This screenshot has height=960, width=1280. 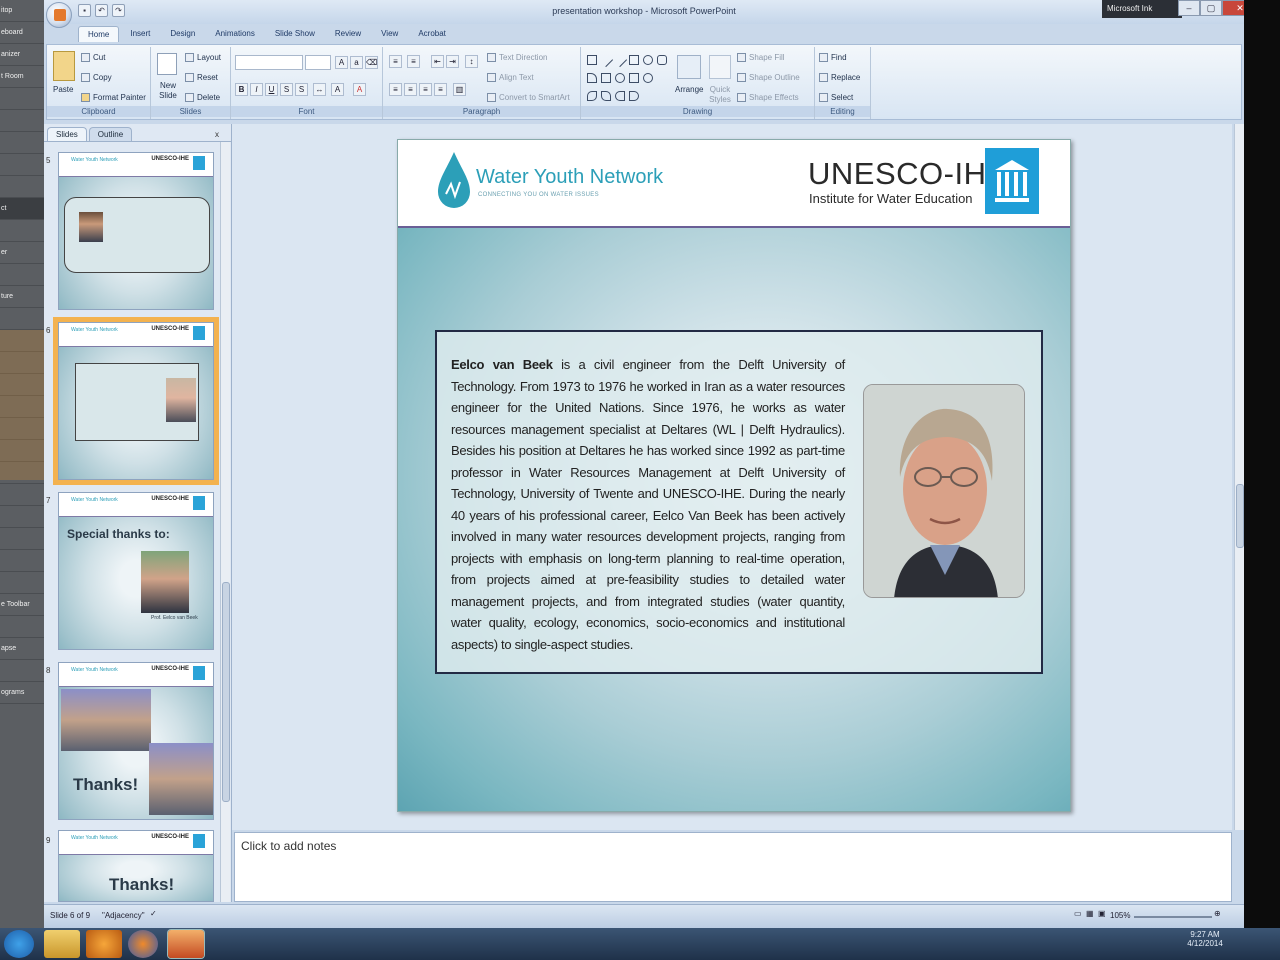 I want to click on save-icon: ▪, so click(x=84, y=10).